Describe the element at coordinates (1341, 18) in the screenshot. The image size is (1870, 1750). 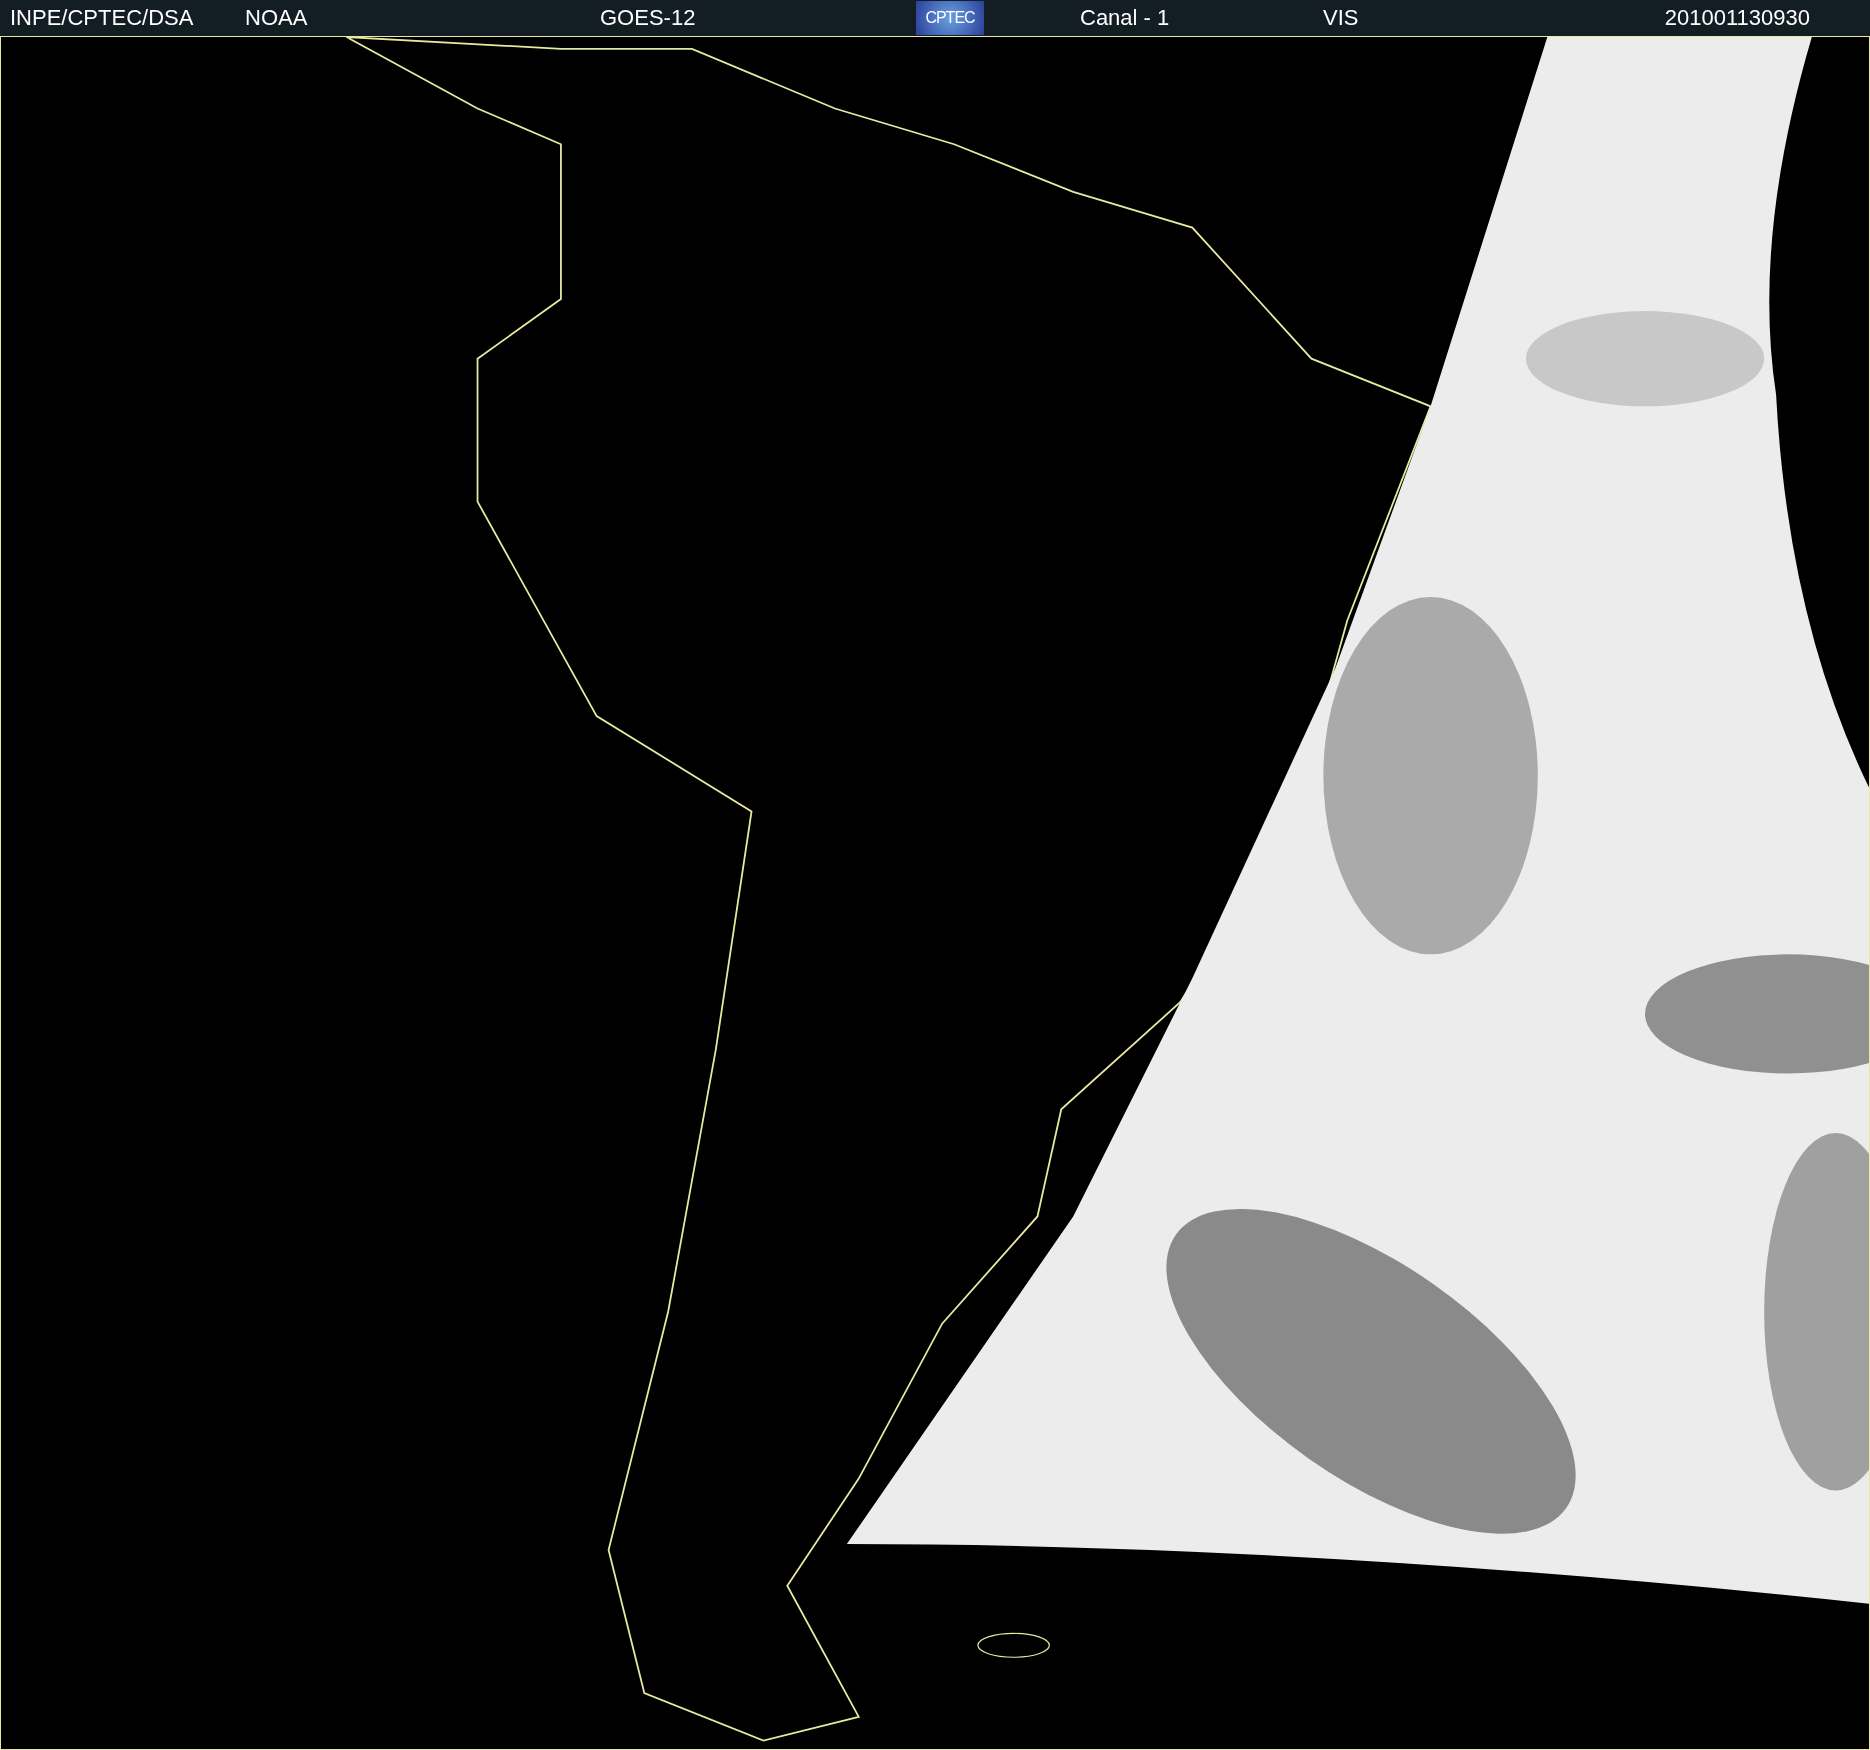
I see `band-label: VIS` at that location.